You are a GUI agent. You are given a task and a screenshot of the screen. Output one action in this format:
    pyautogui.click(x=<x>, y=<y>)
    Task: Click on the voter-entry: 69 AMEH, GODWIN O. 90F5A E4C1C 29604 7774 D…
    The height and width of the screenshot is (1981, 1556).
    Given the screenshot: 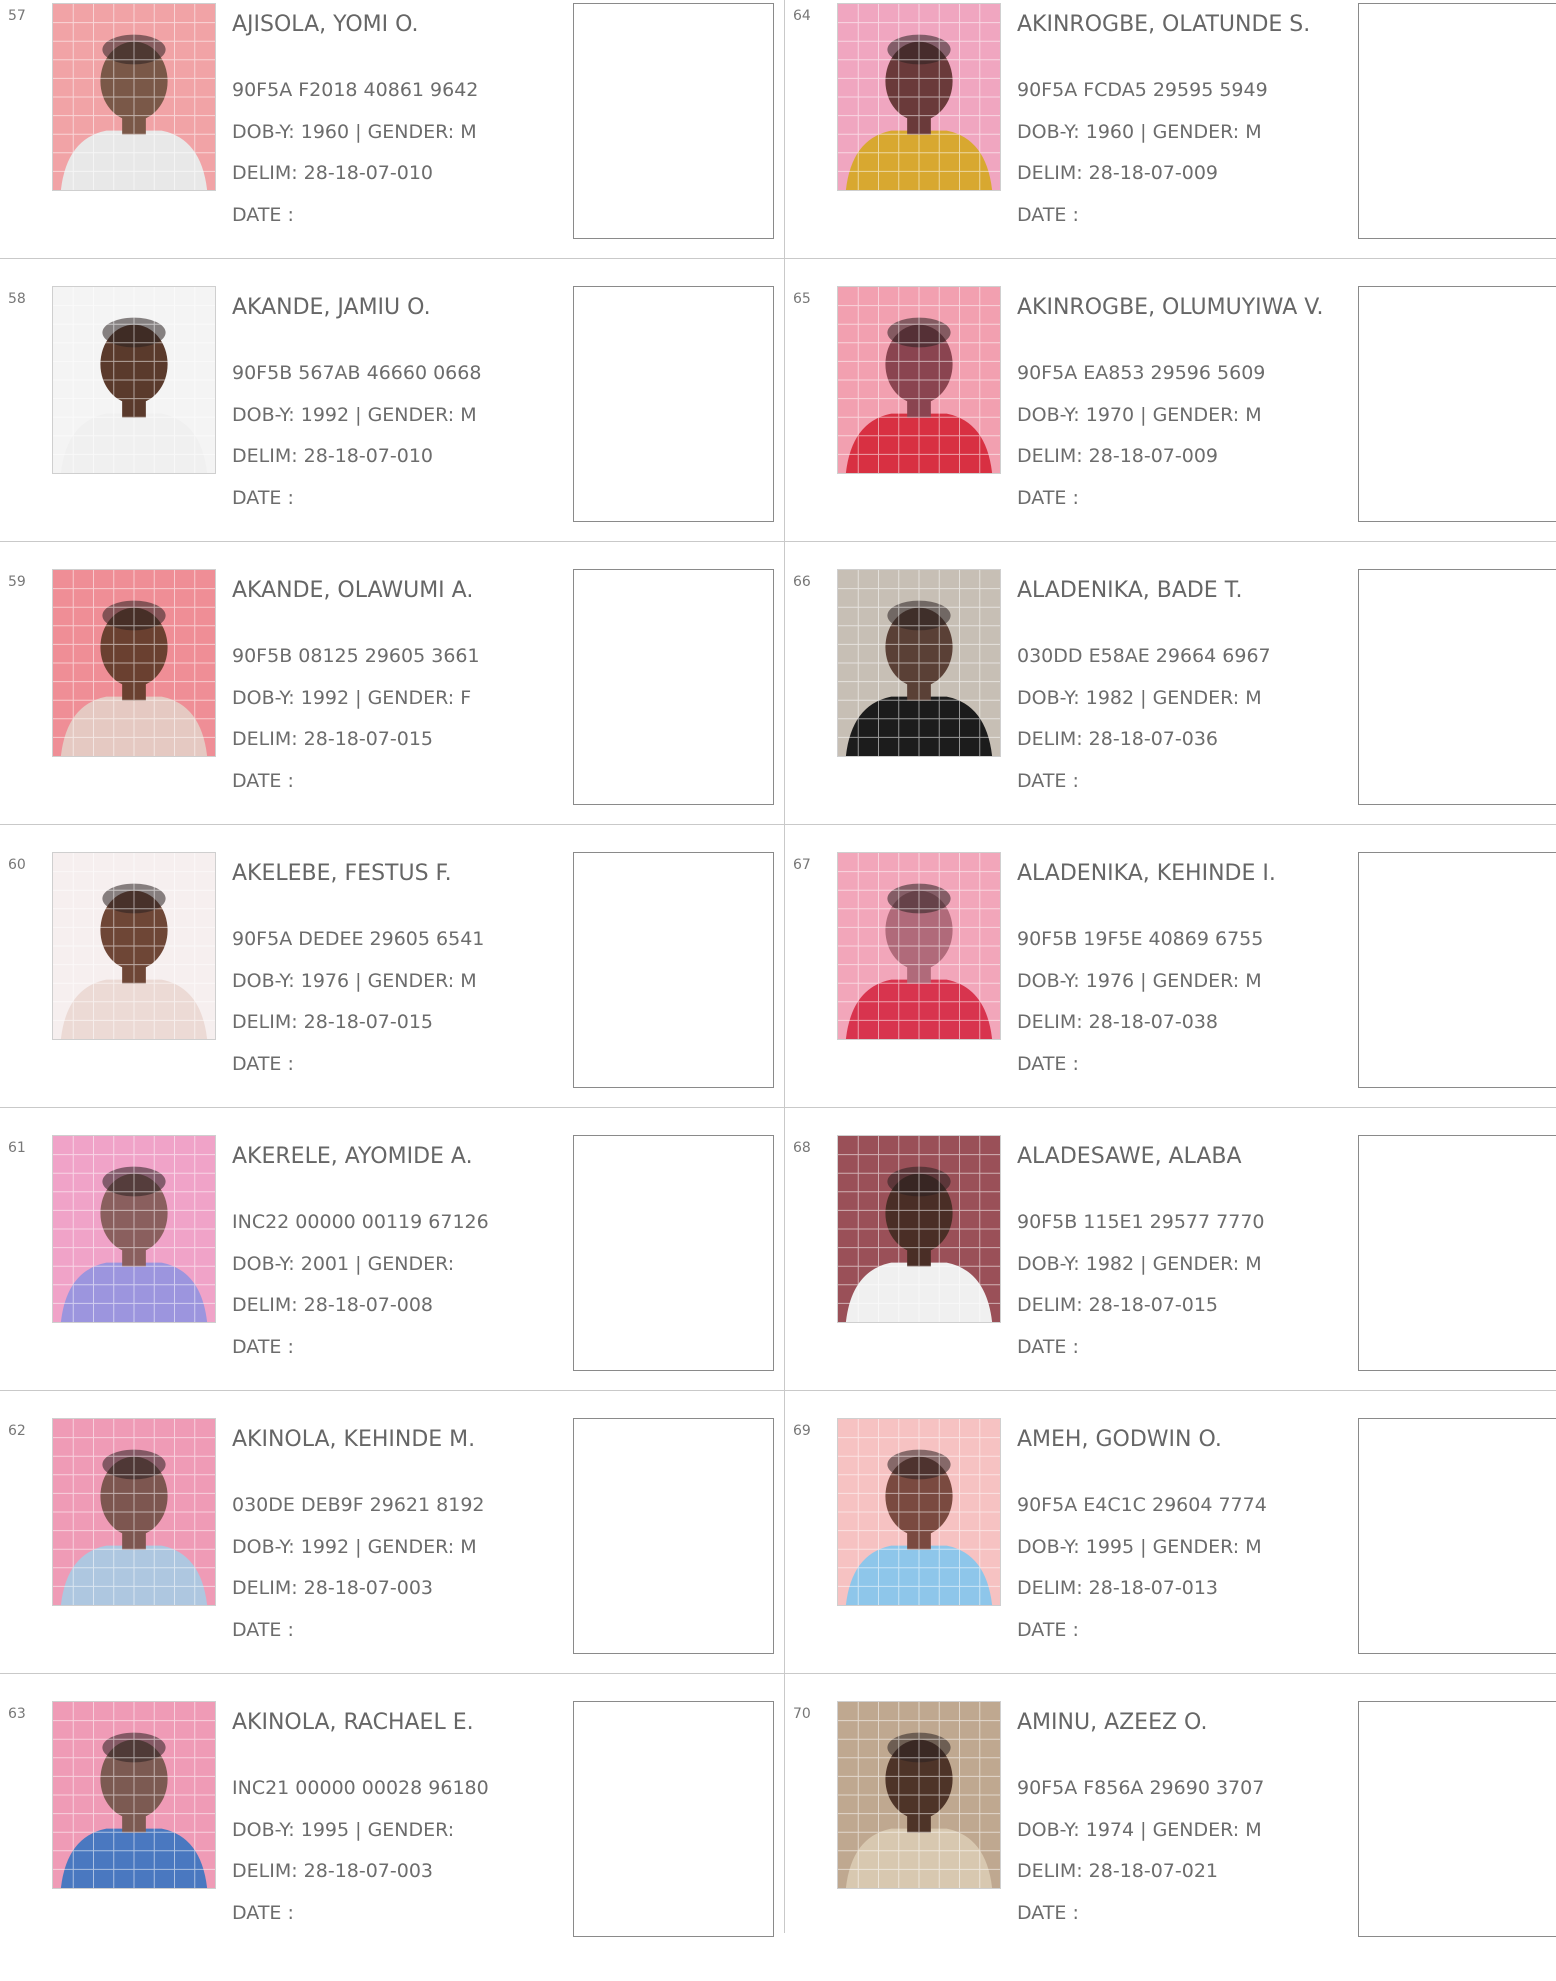 What is the action you would take?
    pyautogui.click(x=1170, y=1556)
    